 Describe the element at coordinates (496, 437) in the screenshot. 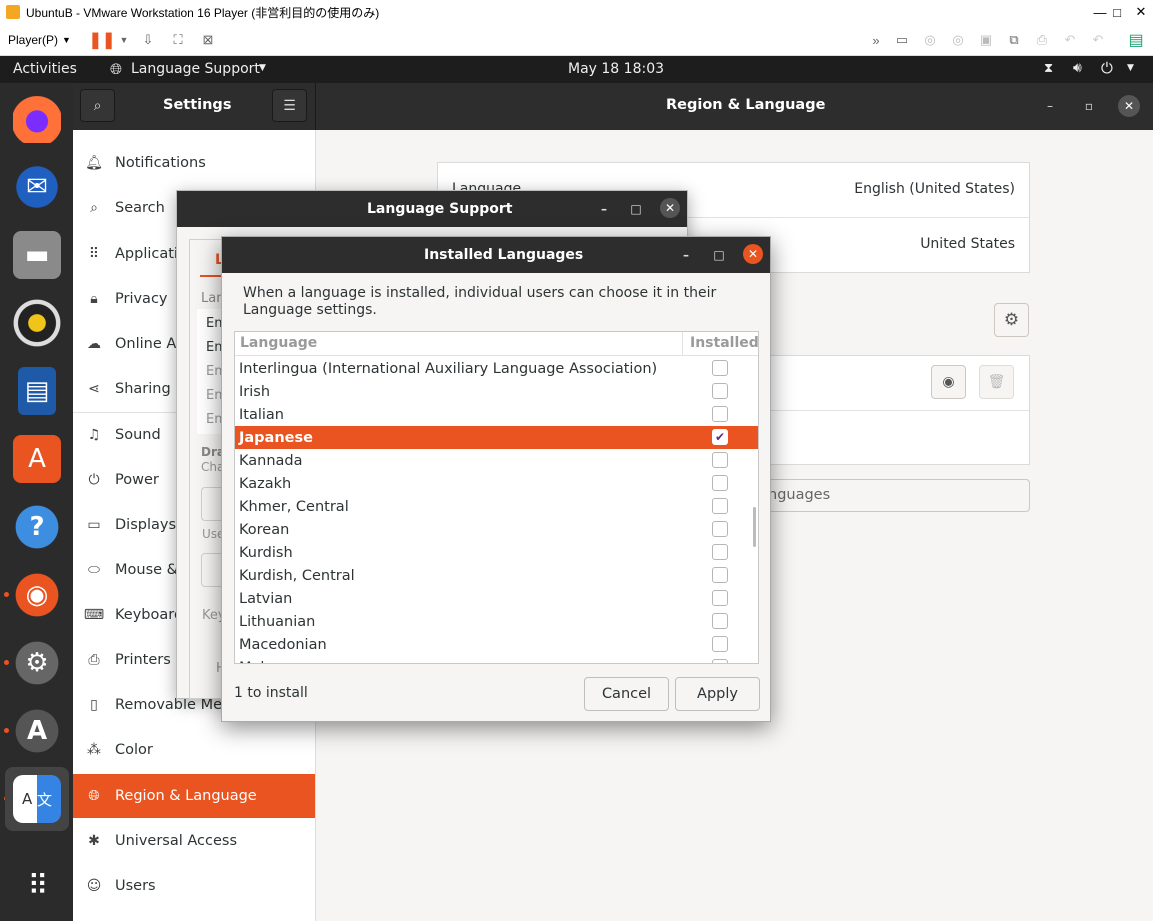

I see `table-row: Japanese ✔` at that location.